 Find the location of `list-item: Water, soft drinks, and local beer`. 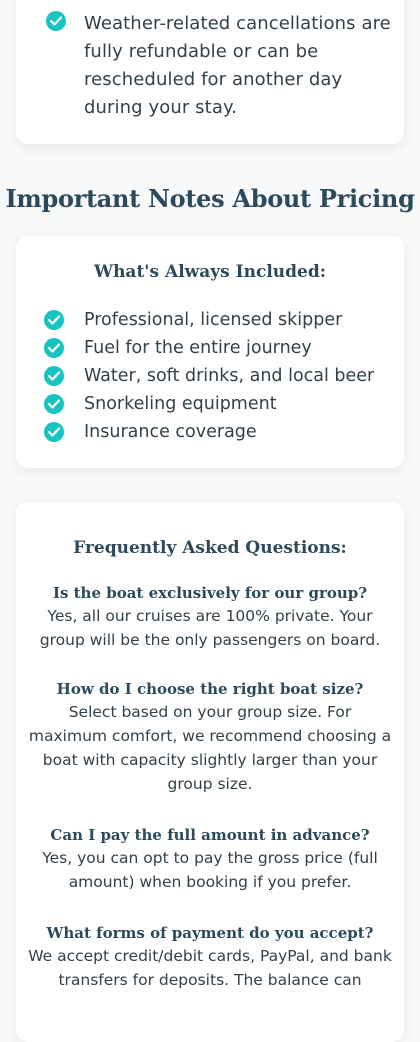

list-item: Water, soft drinks, and local beer is located at coordinates (209, 376).